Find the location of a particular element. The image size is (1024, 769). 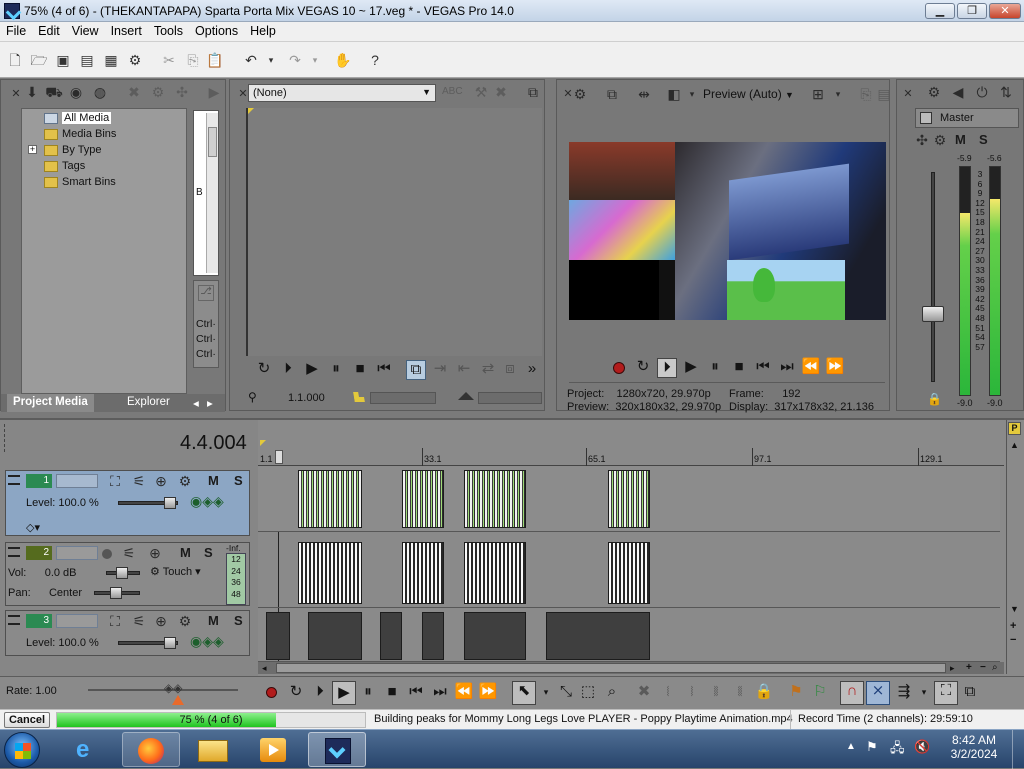

tree-media-bins: Media Bins is located at coordinates (80, 134).